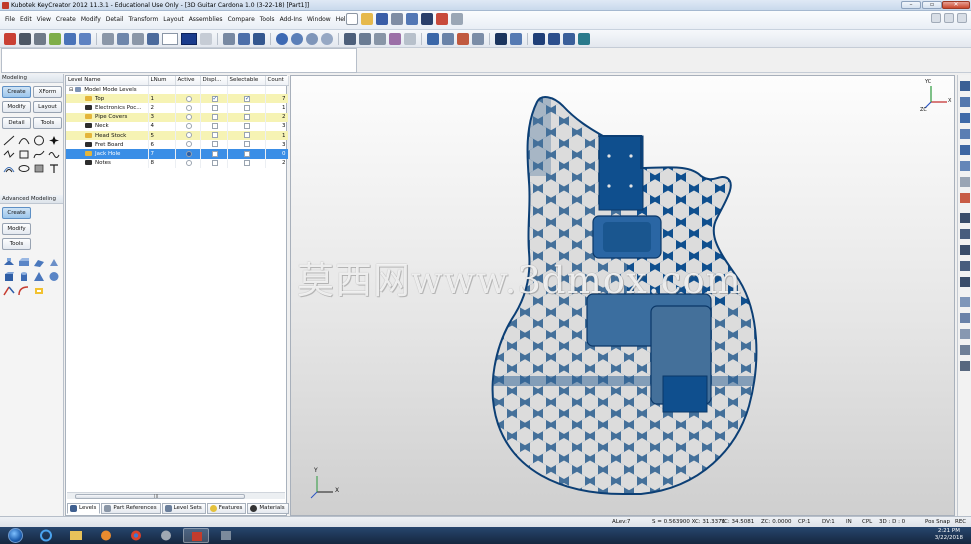 The image size is (971, 544). Describe the element at coordinates (965, 150) in the screenshot. I see `view-right-icon` at that location.